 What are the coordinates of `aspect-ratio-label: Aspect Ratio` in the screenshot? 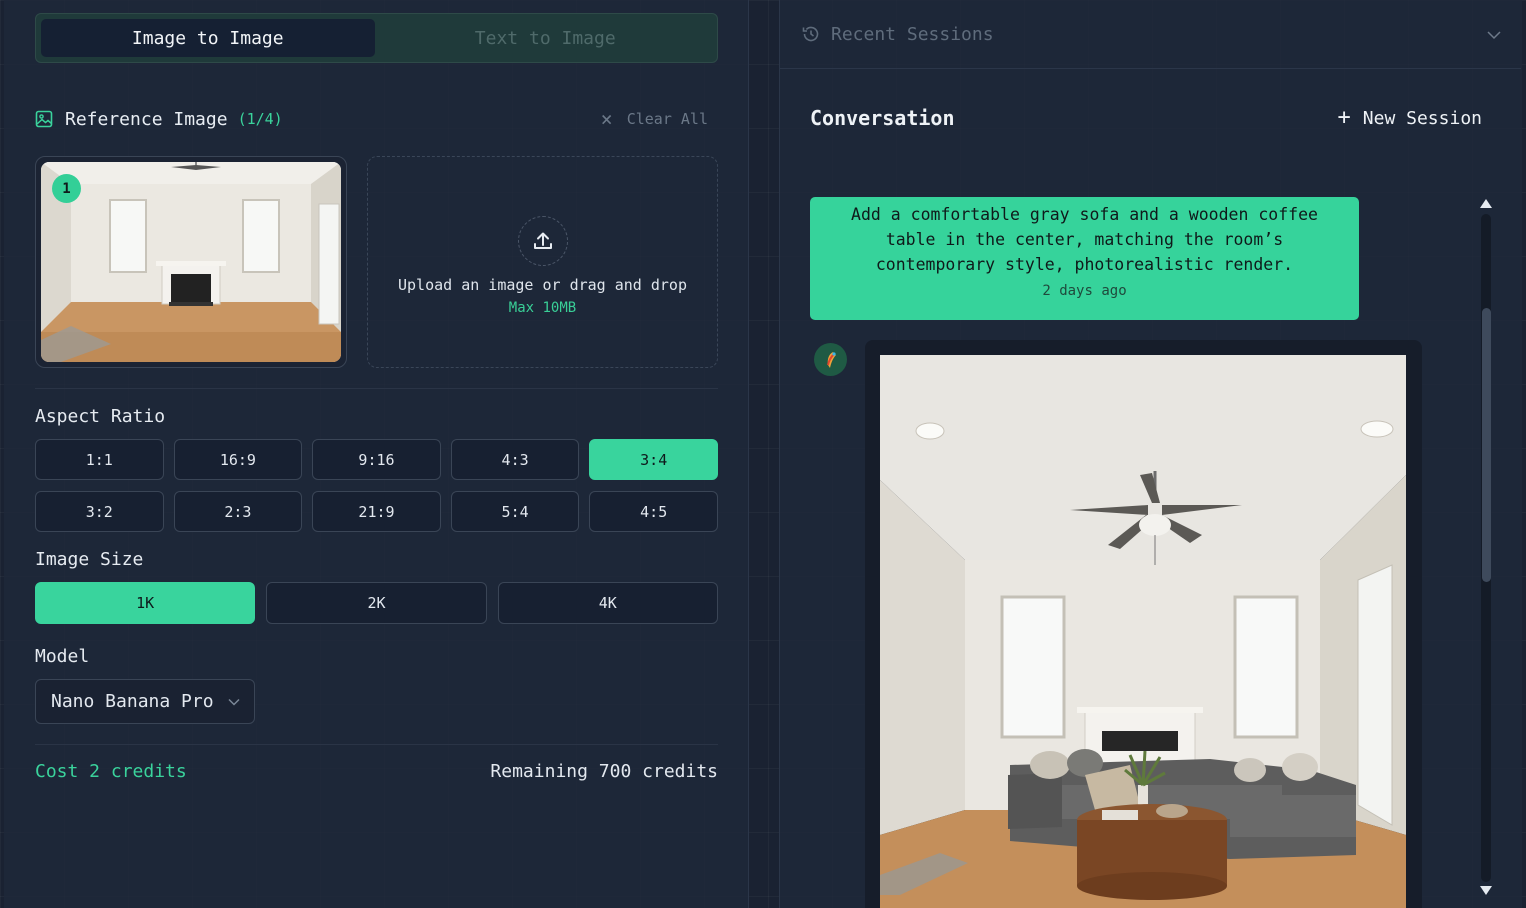 It's located at (100, 416).